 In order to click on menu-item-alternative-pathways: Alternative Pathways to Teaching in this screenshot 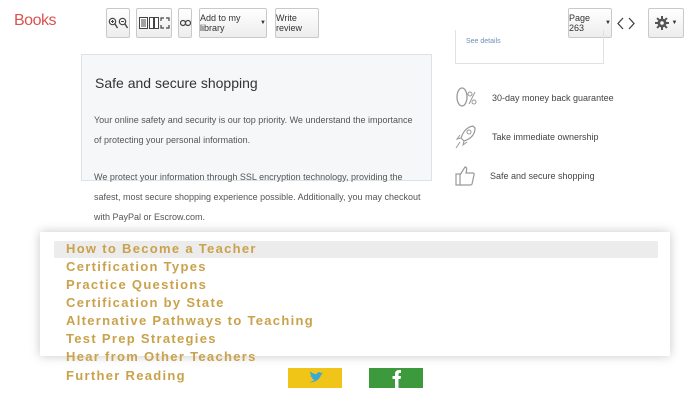, I will do `click(190, 321)`.